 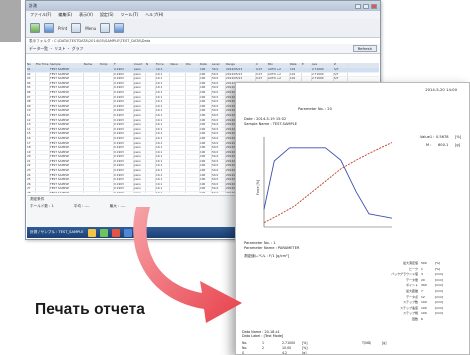 What do you see at coordinates (49, 28) in the screenshot?
I see `print-icon` at bounding box center [49, 28].